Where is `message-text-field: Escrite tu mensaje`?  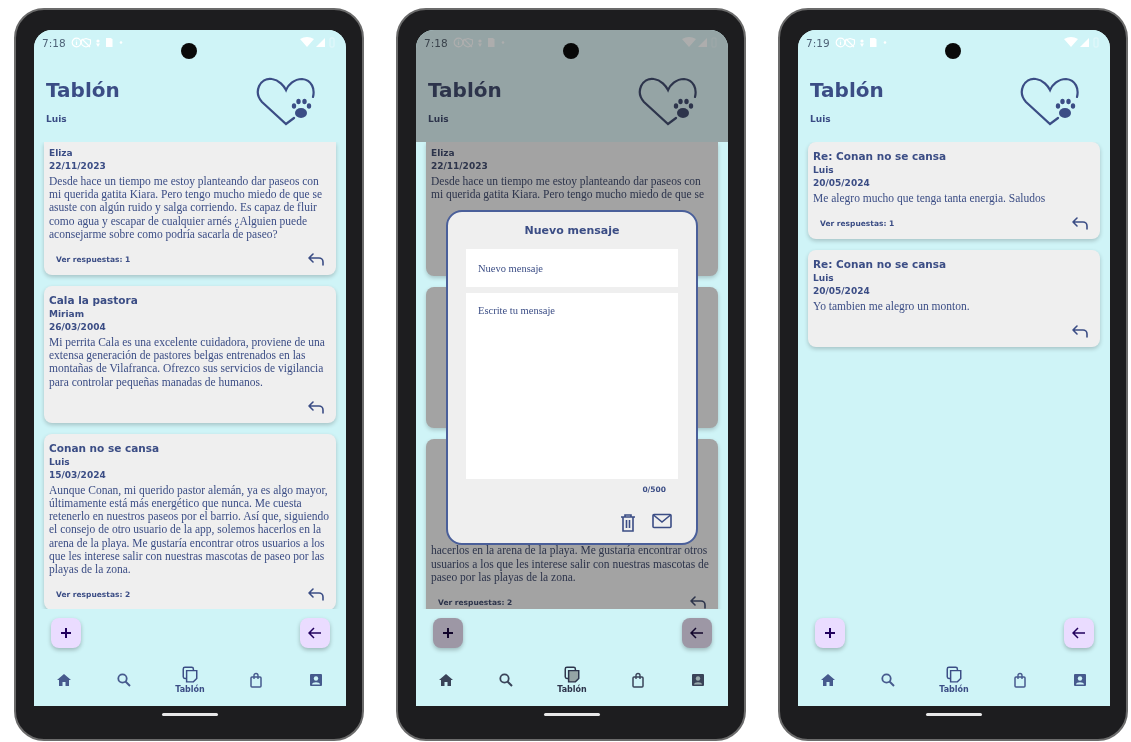 message-text-field: Escrite tu mensaje is located at coordinates (572, 386).